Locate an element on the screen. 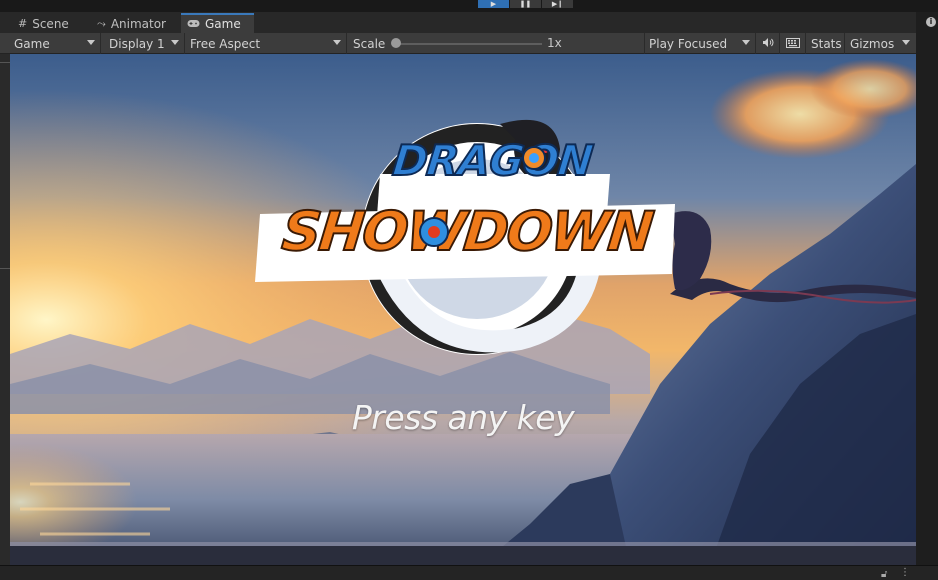 This screenshot has width=938, height=580. pause-button: ❚❚ is located at coordinates (525, 4).